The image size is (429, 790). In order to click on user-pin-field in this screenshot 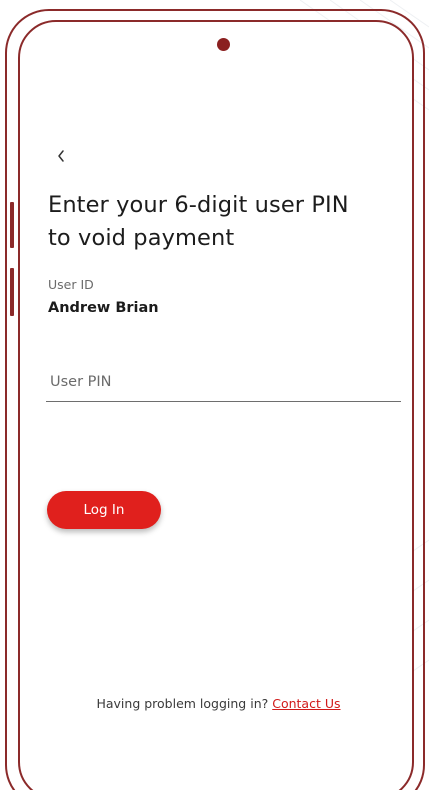, I will do `click(224, 381)`.